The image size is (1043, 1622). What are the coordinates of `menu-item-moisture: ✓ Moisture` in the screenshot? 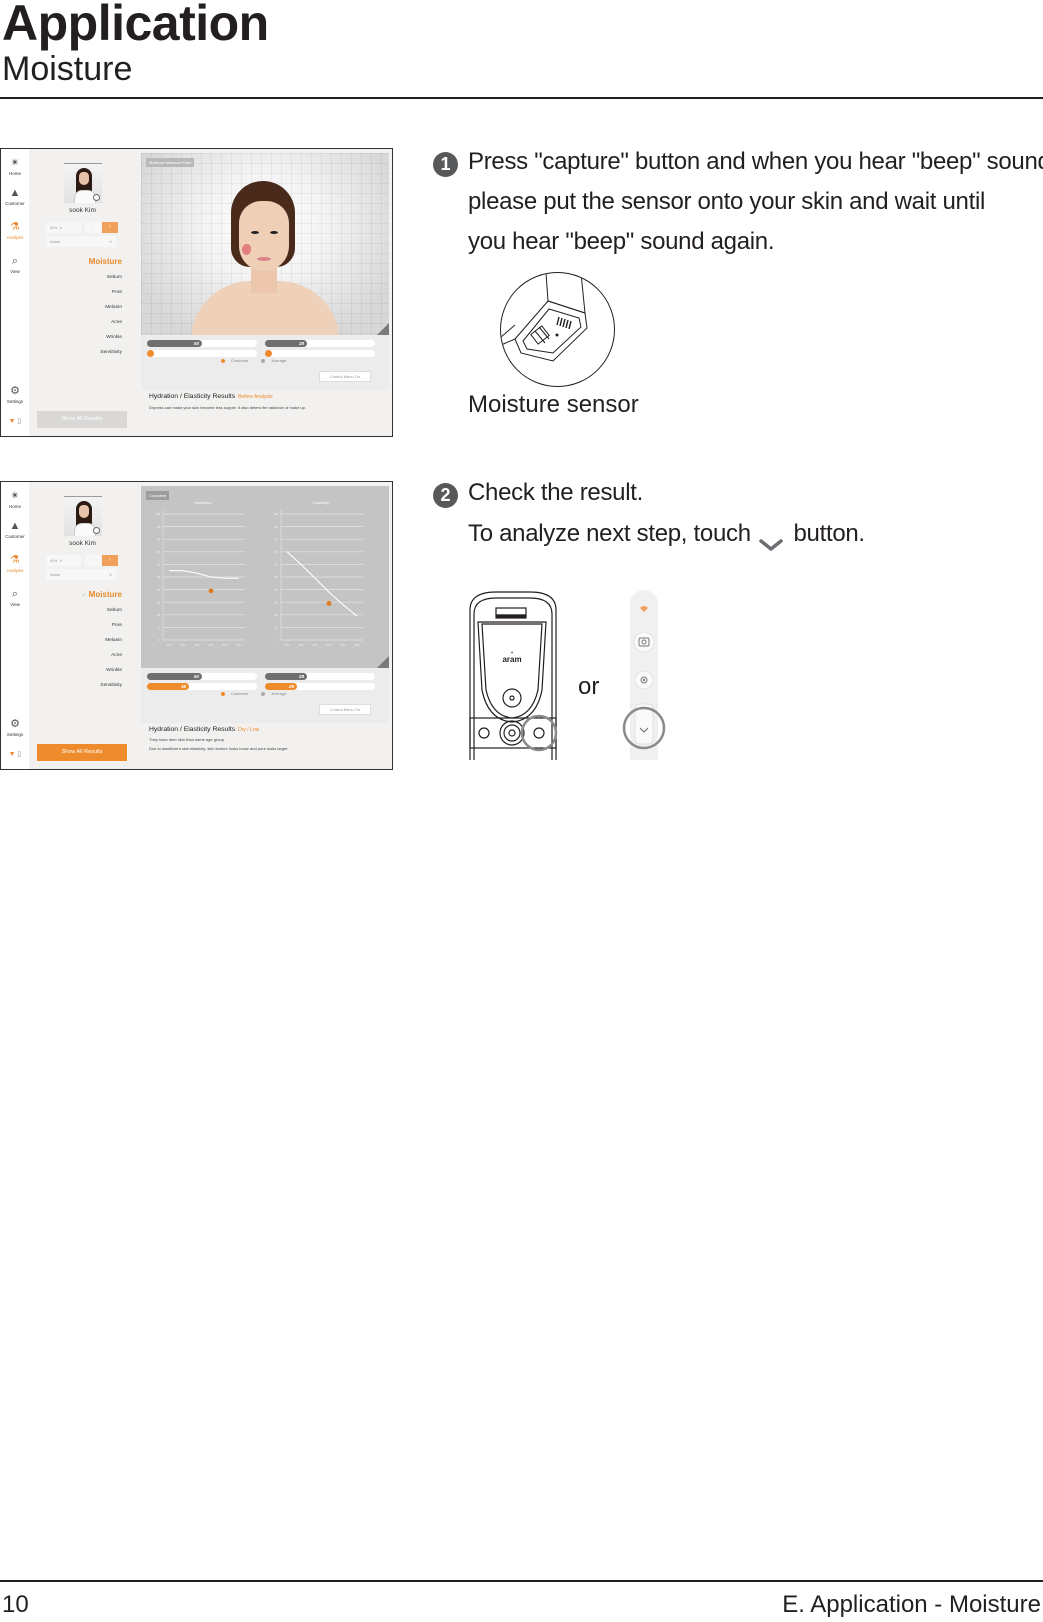 It's located at (102, 594).